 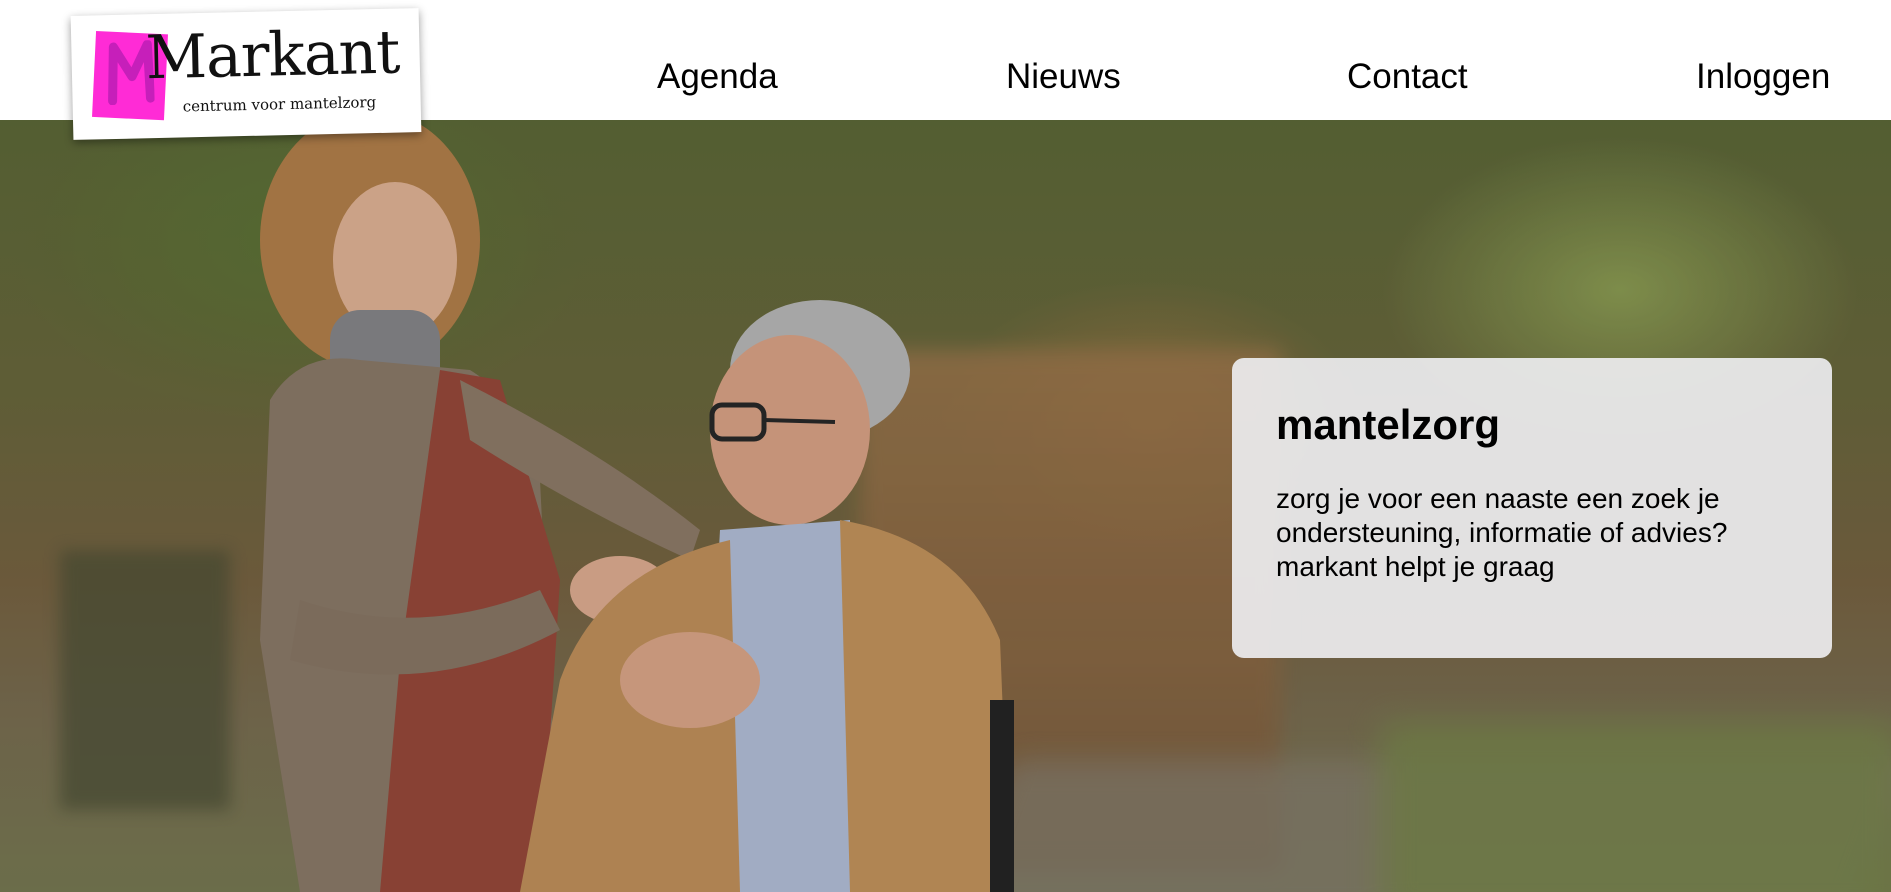 I want to click on site-logo: Markant centrum voor mantelzorg, so click(x=246, y=74).